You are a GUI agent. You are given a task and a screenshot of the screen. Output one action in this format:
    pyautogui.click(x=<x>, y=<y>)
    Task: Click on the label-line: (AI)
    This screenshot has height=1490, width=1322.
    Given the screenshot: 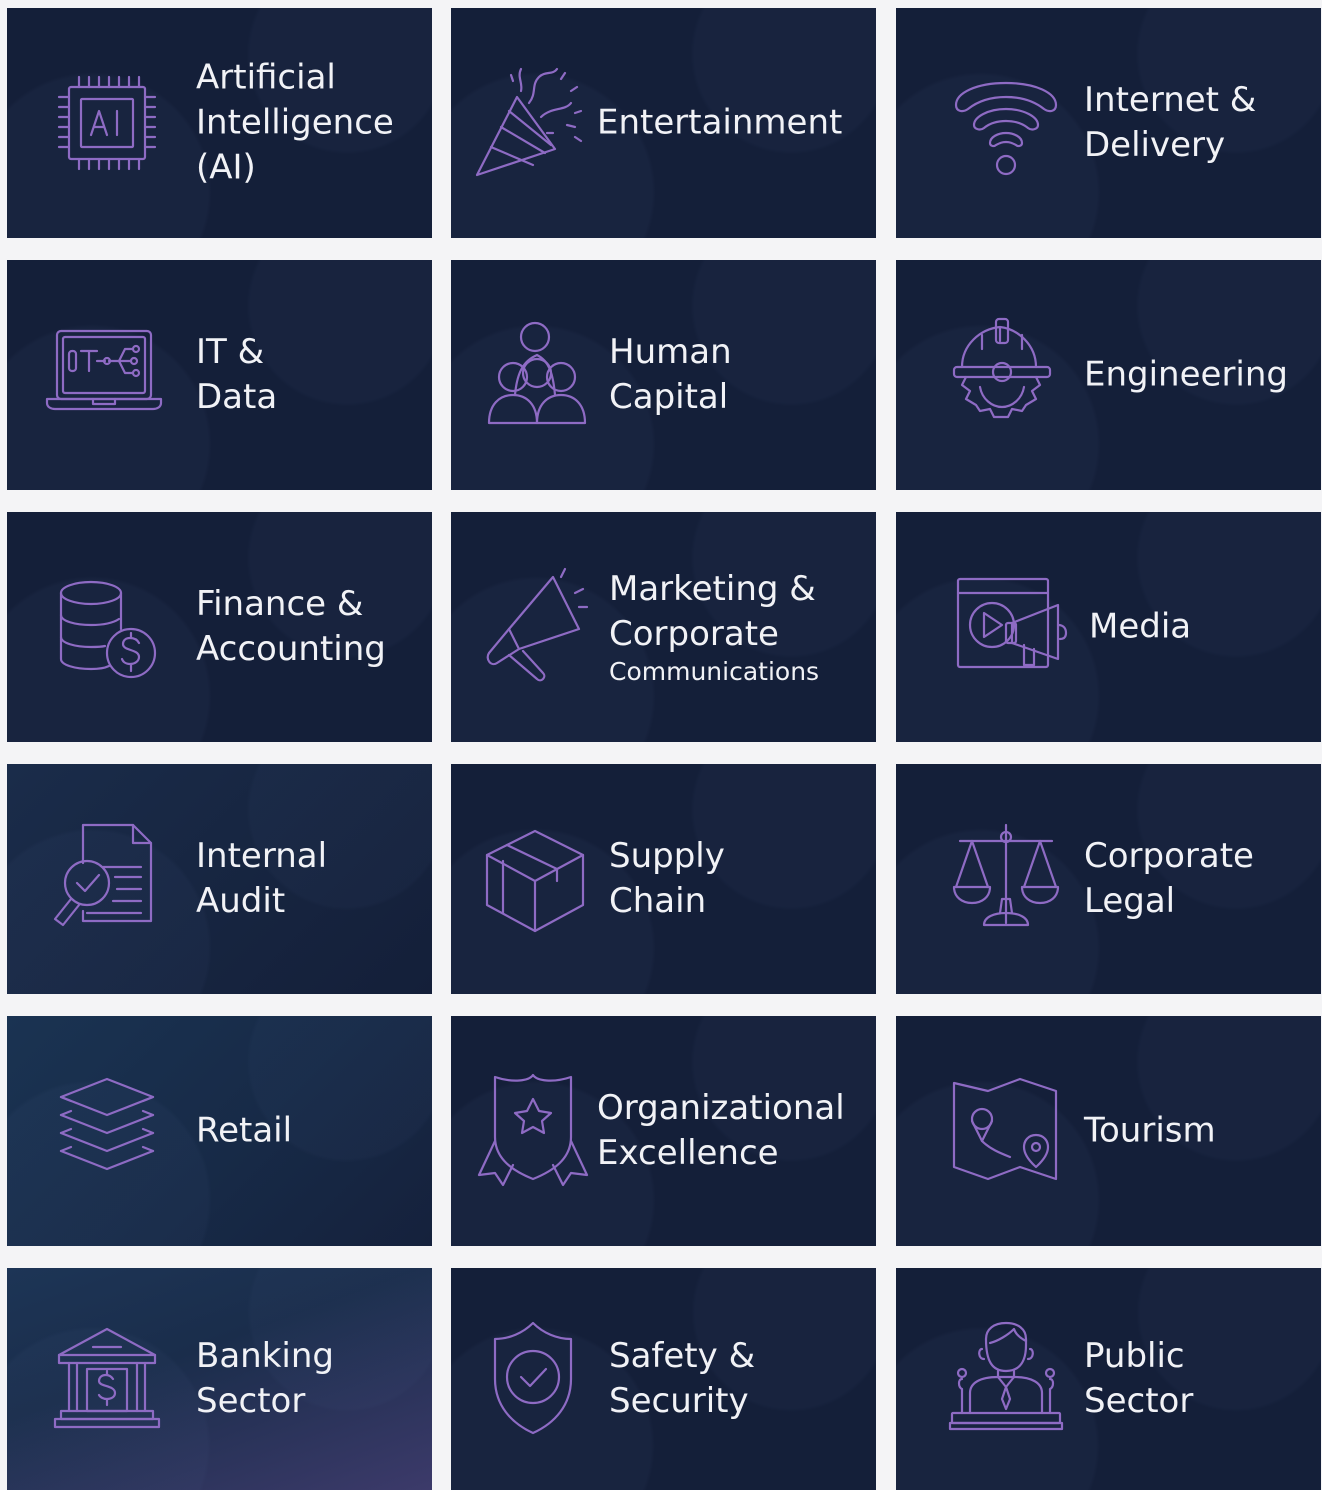 What is the action you would take?
    pyautogui.click(x=226, y=167)
    